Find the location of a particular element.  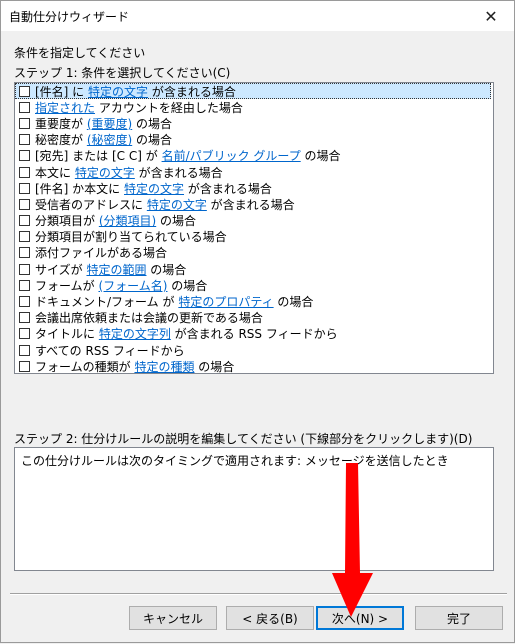

condition-text: 添付ファイルがある場合 is located at coordinates (101, 253).